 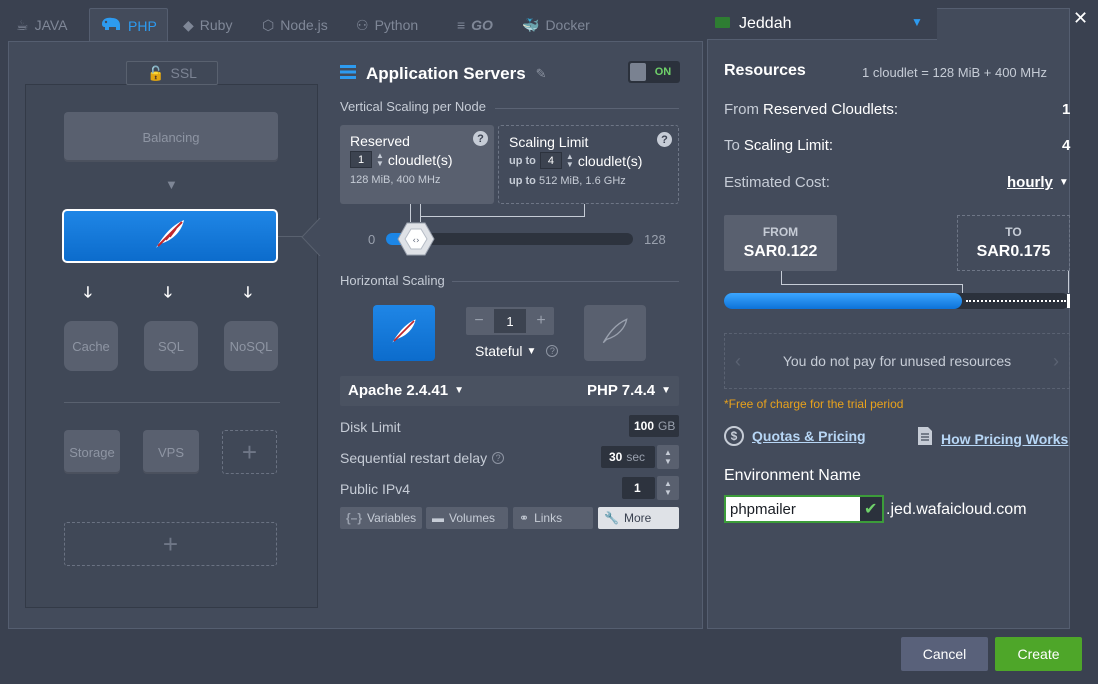 I want to click on trial-note: *Free of charge for the trial period, so click(x=814, y=404).